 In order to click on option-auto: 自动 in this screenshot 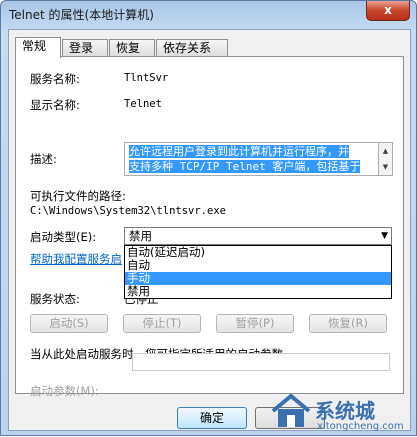, I will do `click(258, 265)`.